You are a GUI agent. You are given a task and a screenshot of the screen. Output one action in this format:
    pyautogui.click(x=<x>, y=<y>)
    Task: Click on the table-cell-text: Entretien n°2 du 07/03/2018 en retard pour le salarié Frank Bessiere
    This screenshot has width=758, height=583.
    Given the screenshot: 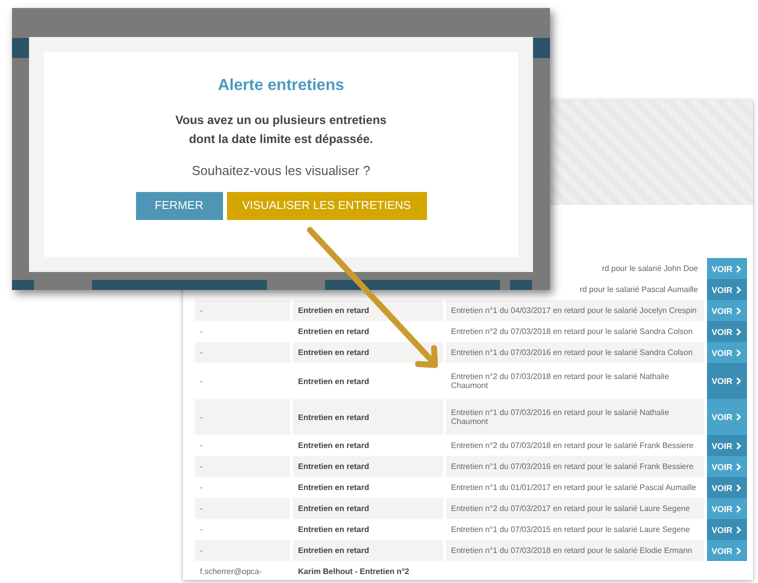 What is the action you would take?
    pyautogui.click(x=572, y=446)
    